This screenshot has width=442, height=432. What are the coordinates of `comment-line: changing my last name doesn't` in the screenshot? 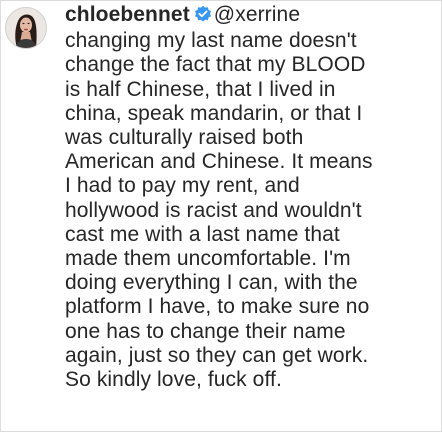 It's located at (211, 41).